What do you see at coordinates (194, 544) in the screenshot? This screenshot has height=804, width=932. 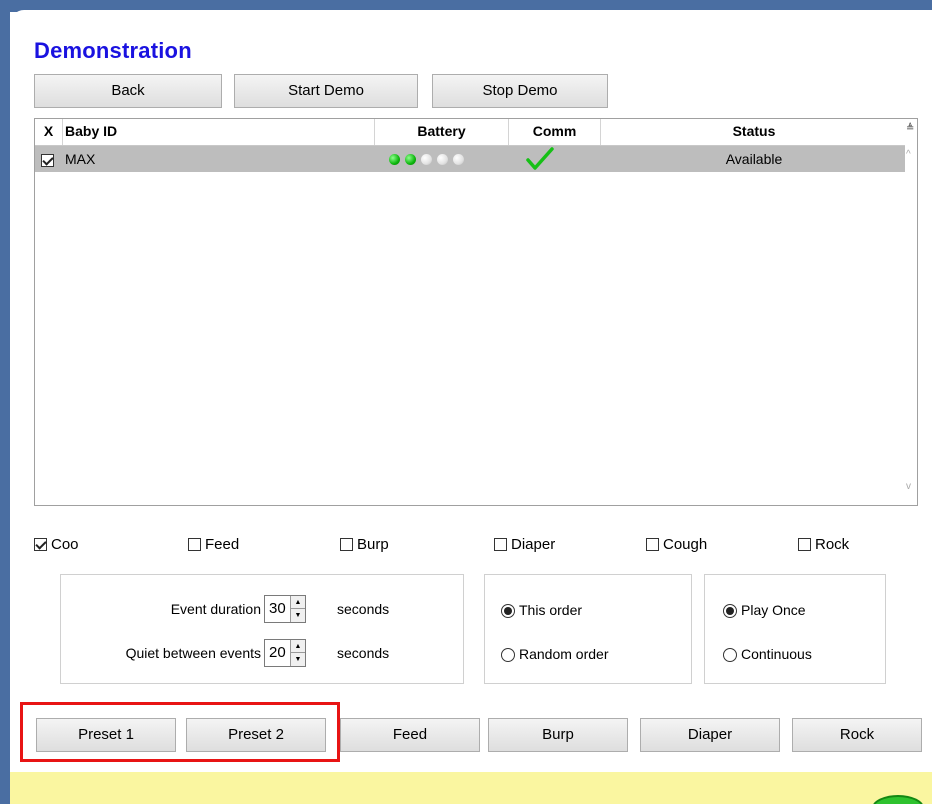 I see `feed-check-box` at bounding box center [194, 544].